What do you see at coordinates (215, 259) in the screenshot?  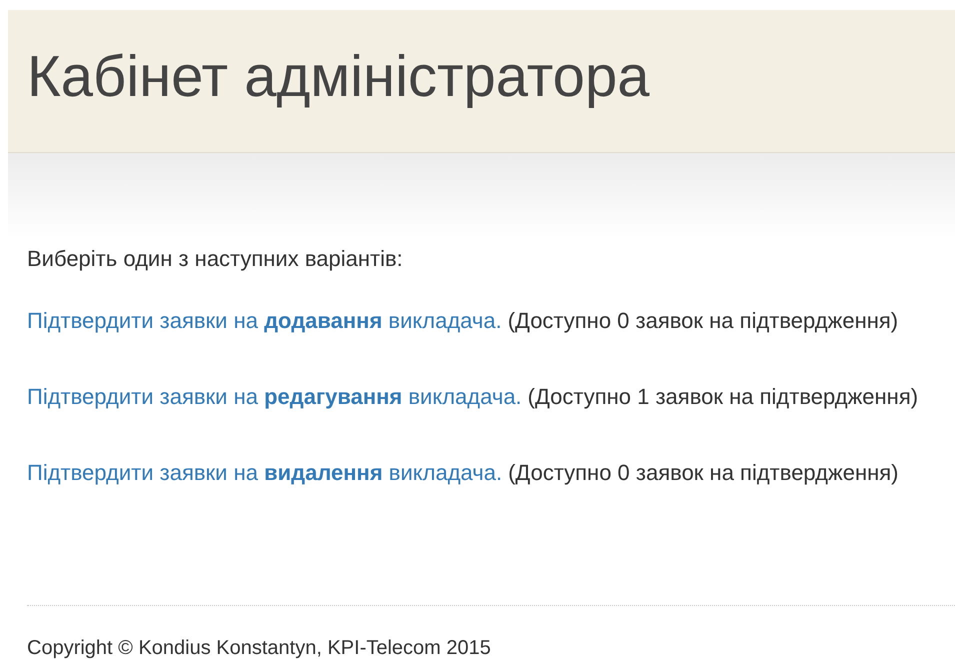 I see `intro-text: Виберіть один з наступних варіантів:` at bounding box center [215, 259].